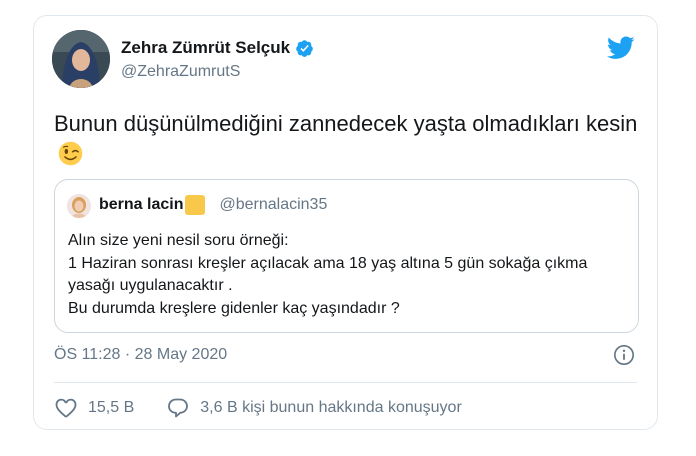 This screenshot has height=456, width=696. What do you see at coordinates (111, 407) in the screenshot?
I see `like-count: 15,5 B` at bounding box center [111, 407].